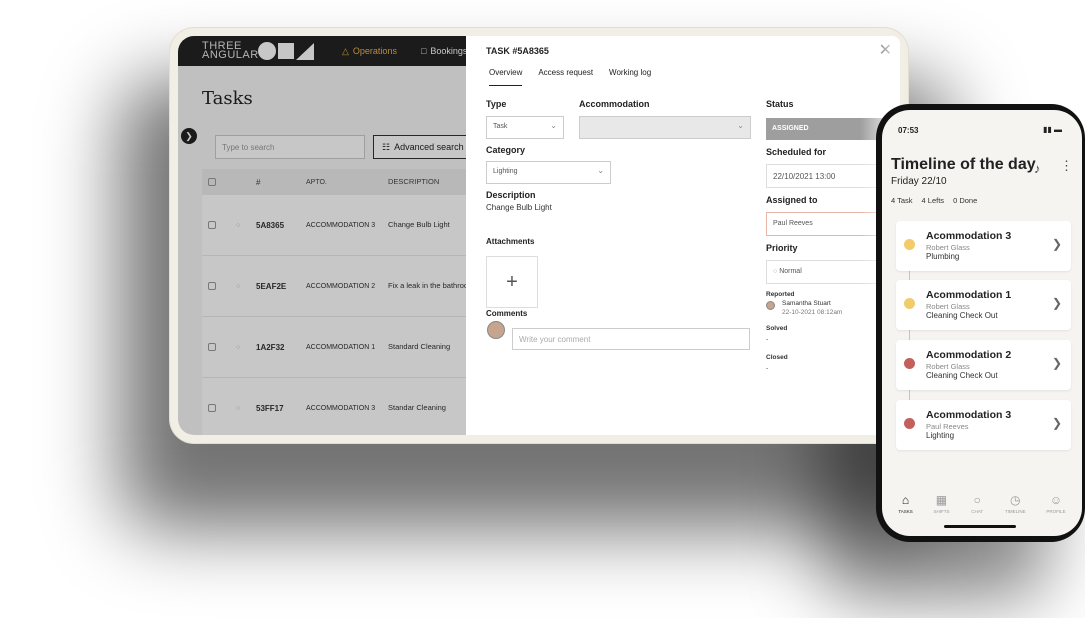 The height and width of the screenshot is (618, 1085). I want to click on reported-at: 22-10-2021 08:12am, so click(812, 312).